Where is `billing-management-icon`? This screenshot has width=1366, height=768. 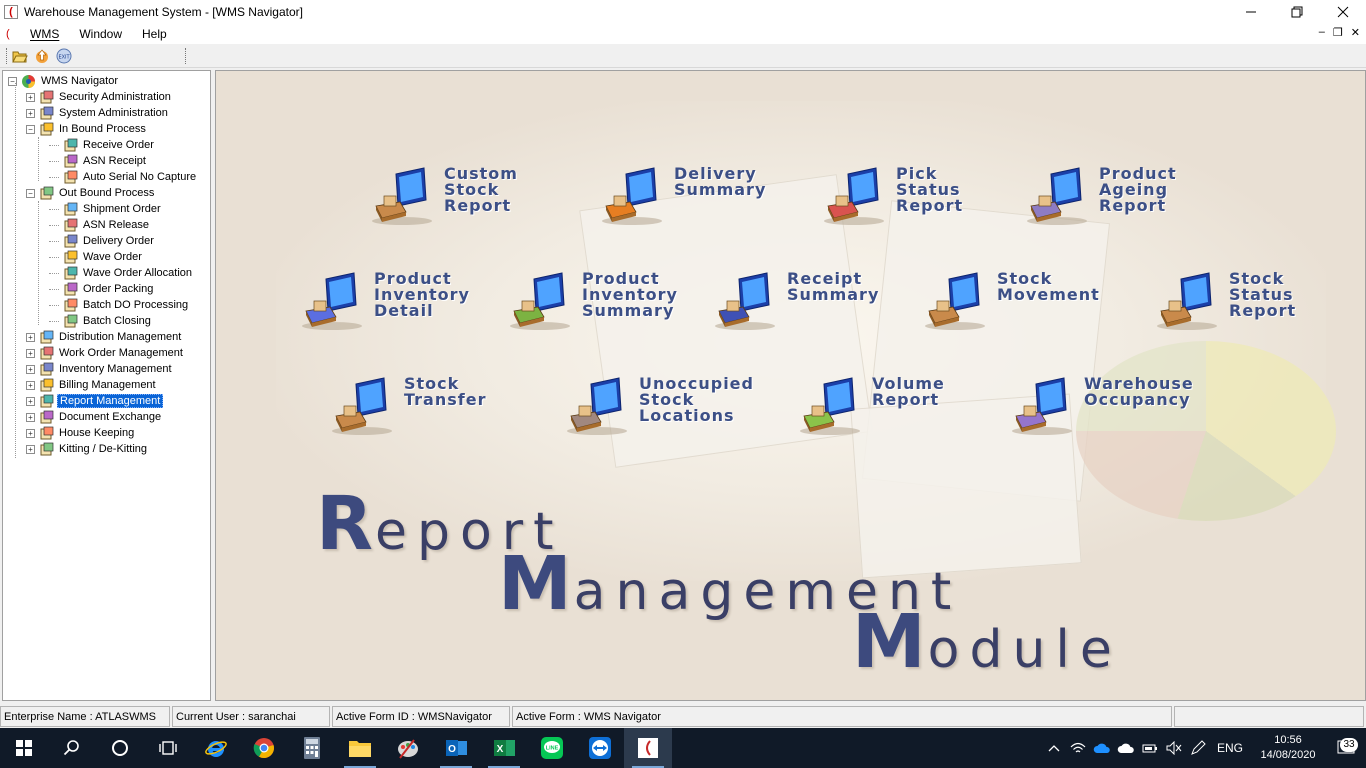 billing-management-icon is located at coordinates (46, 385).